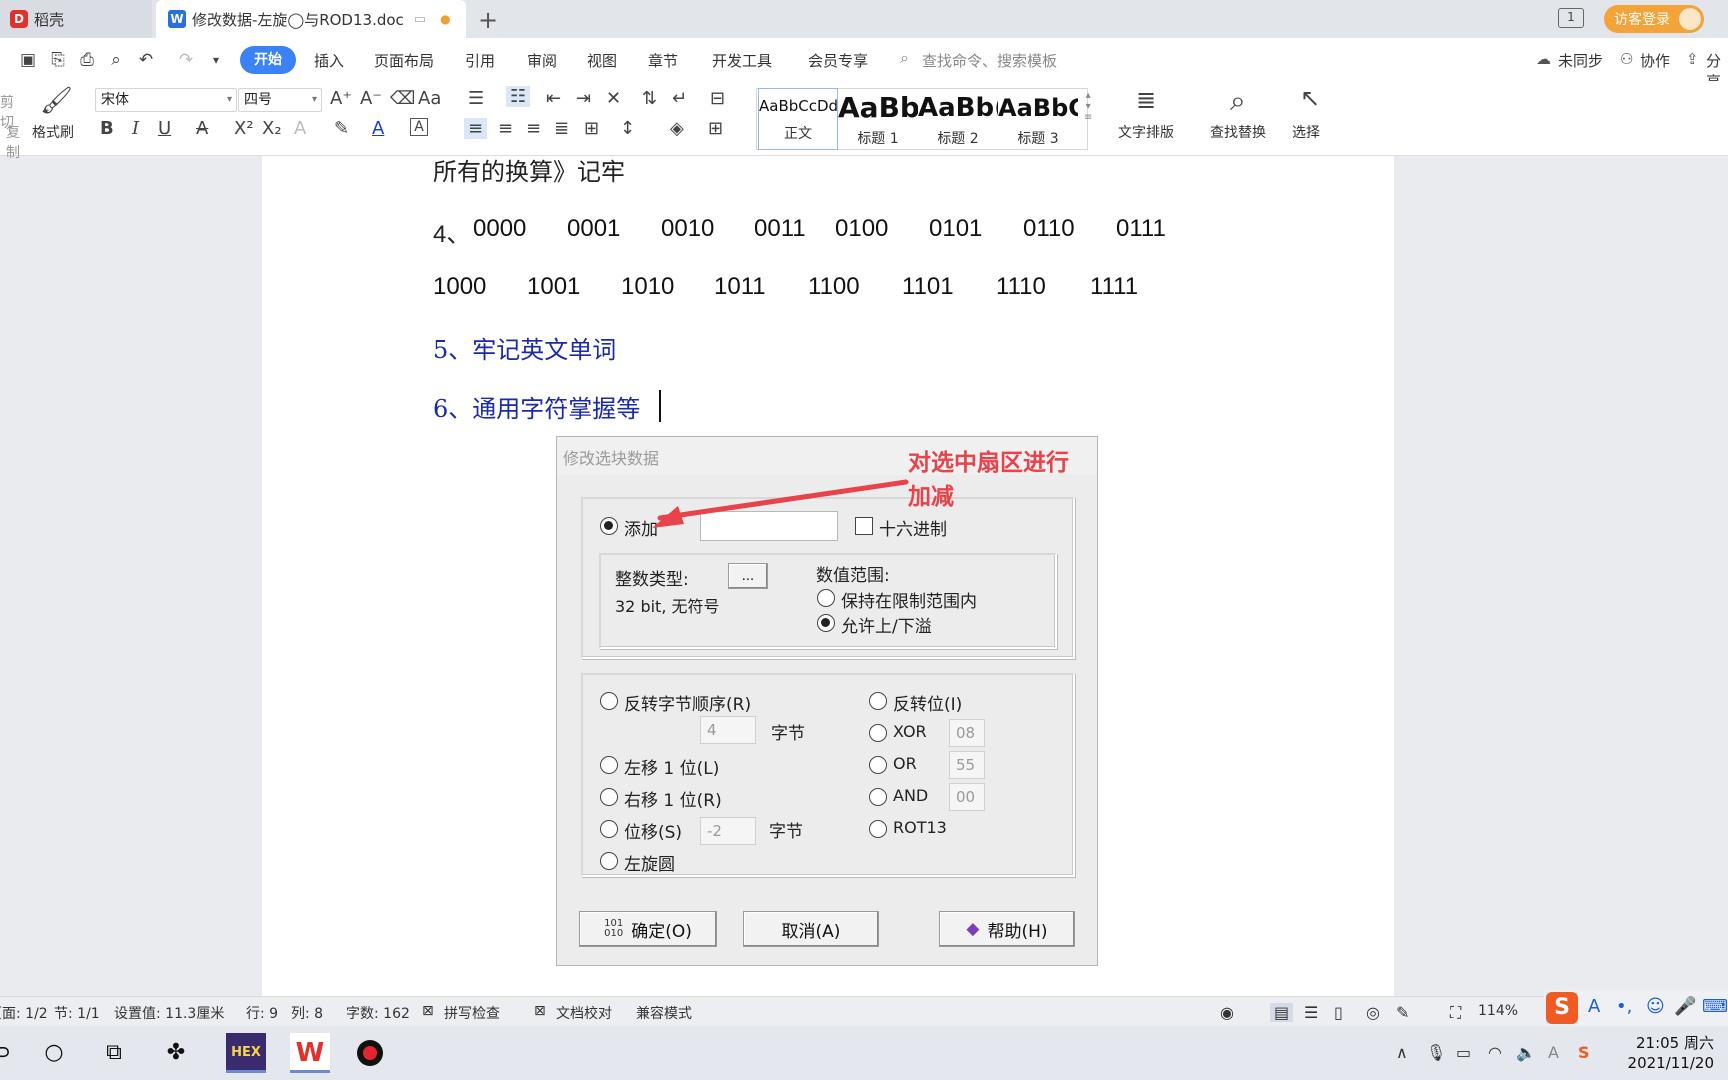 The height and width of the screenshot is (1080, 1728). Describe the element at coordinates (404, 60) in the screenshot. I see `menu-item-page-layout: 页面布局` at that location.